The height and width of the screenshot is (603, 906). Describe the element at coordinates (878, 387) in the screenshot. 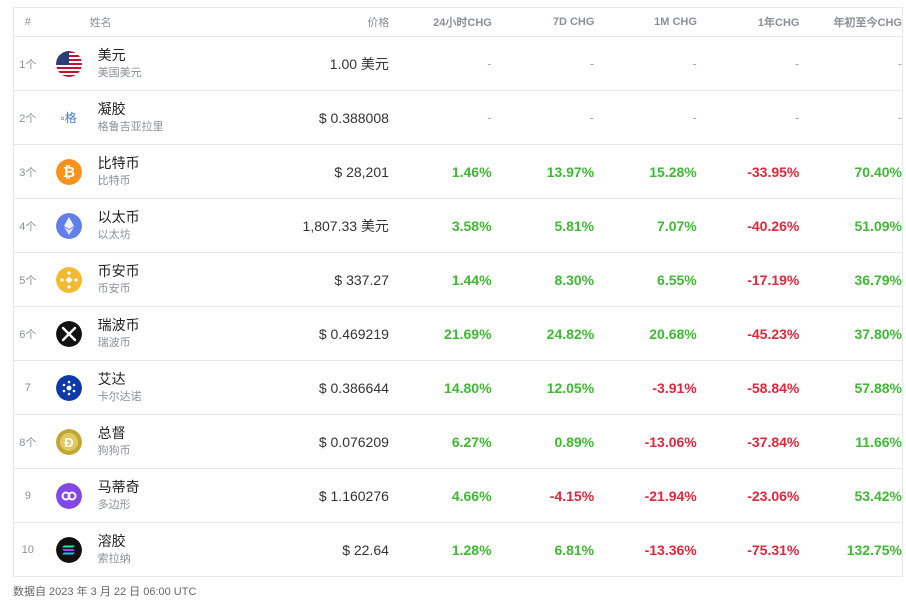

I see `change-ytd: 57.88%` at that location.